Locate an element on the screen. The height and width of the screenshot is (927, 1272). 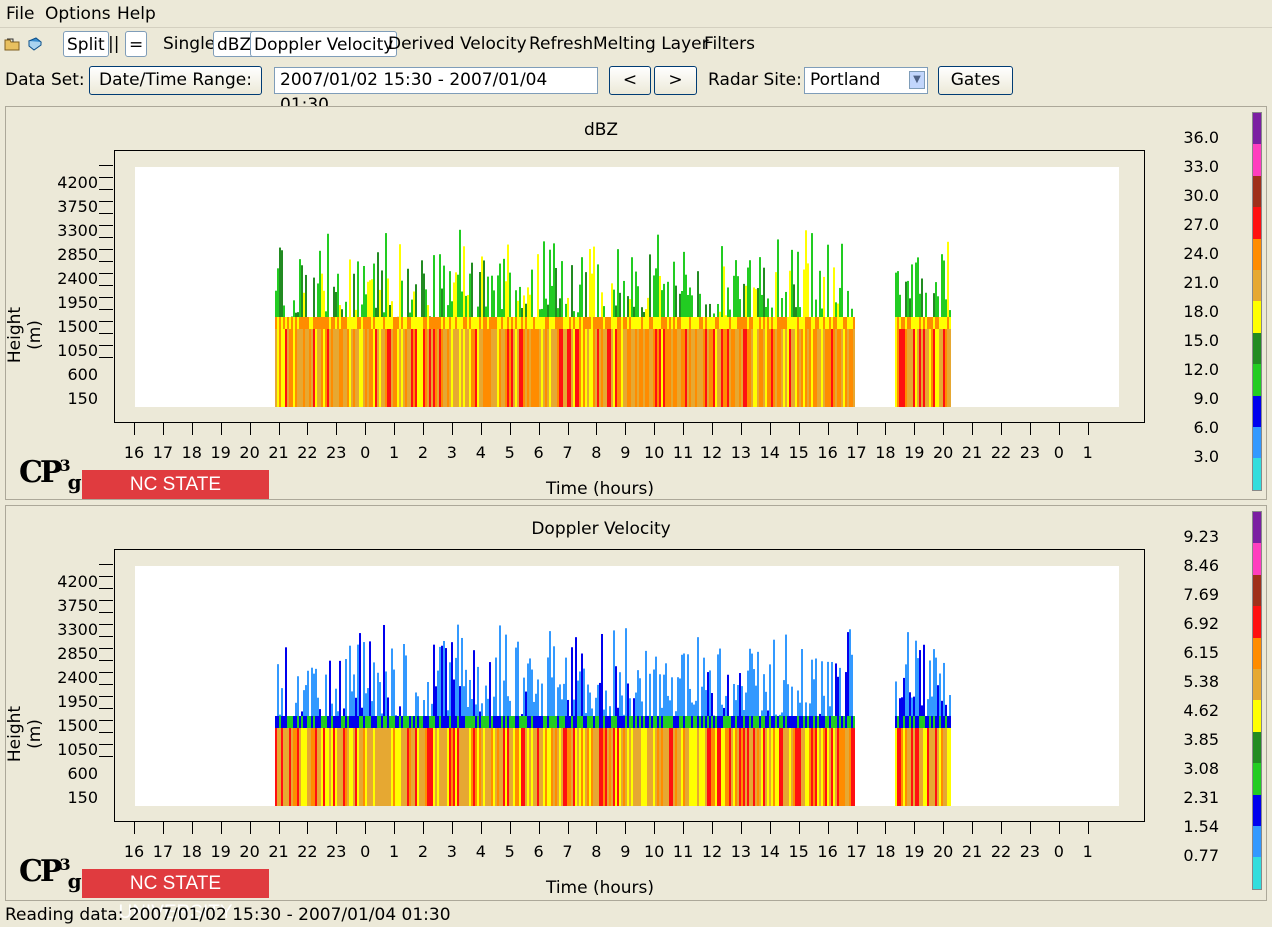
scale-label: 9.0 is located at coordinates (1206, 398).